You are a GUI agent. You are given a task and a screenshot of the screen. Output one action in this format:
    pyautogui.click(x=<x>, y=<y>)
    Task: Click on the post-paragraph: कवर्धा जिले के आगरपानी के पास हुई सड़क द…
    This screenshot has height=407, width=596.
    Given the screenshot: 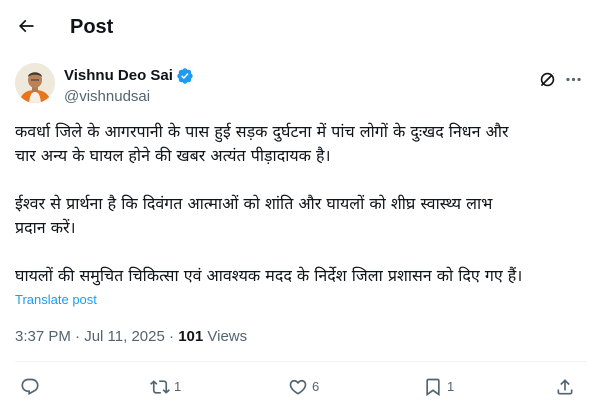 What is the action you would take?
    pyautogui.click(x=262, y=143)
    